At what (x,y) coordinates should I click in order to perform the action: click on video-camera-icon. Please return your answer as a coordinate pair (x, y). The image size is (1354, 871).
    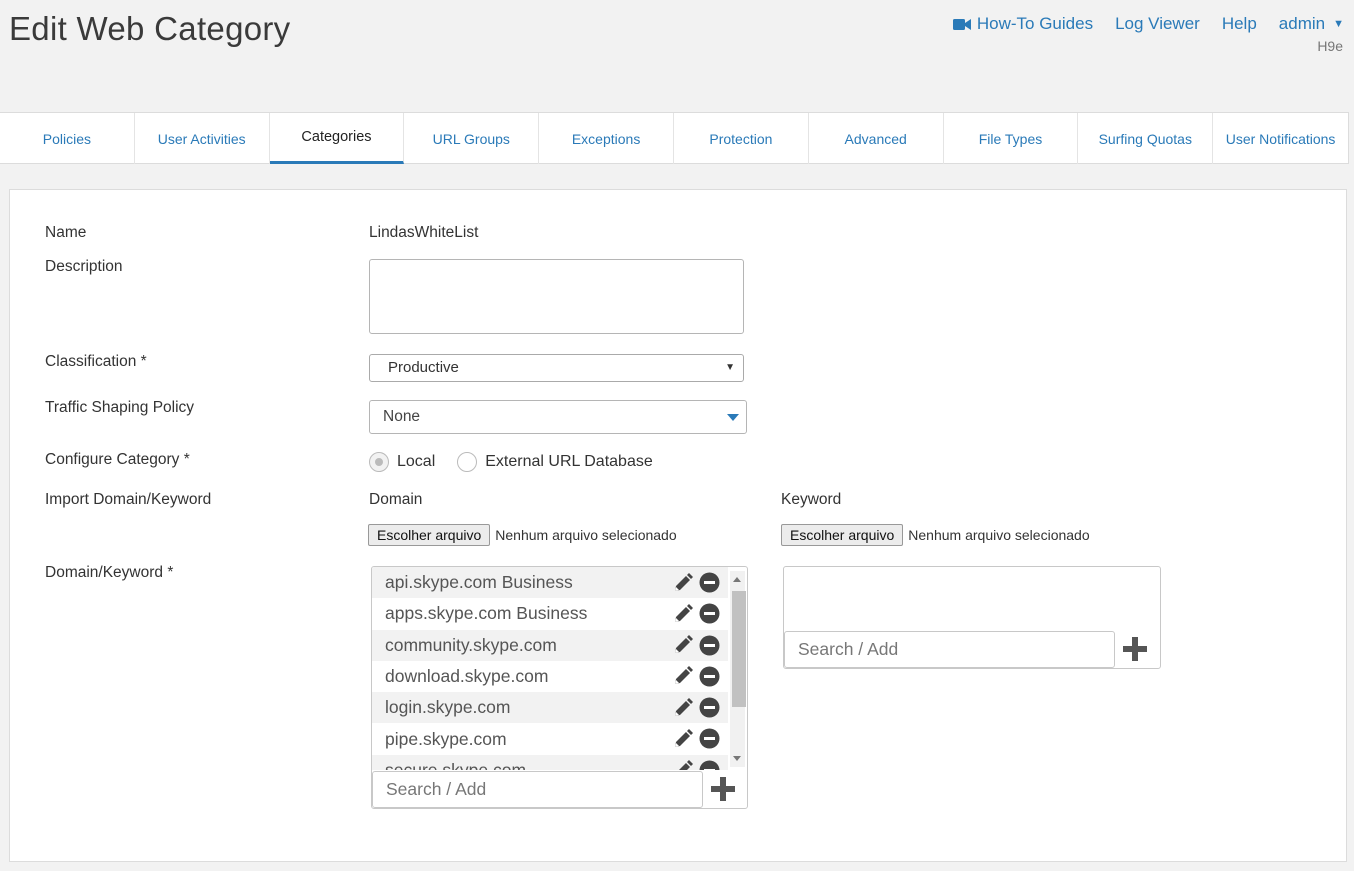
    Looking at the image, I should click on (961, 24).